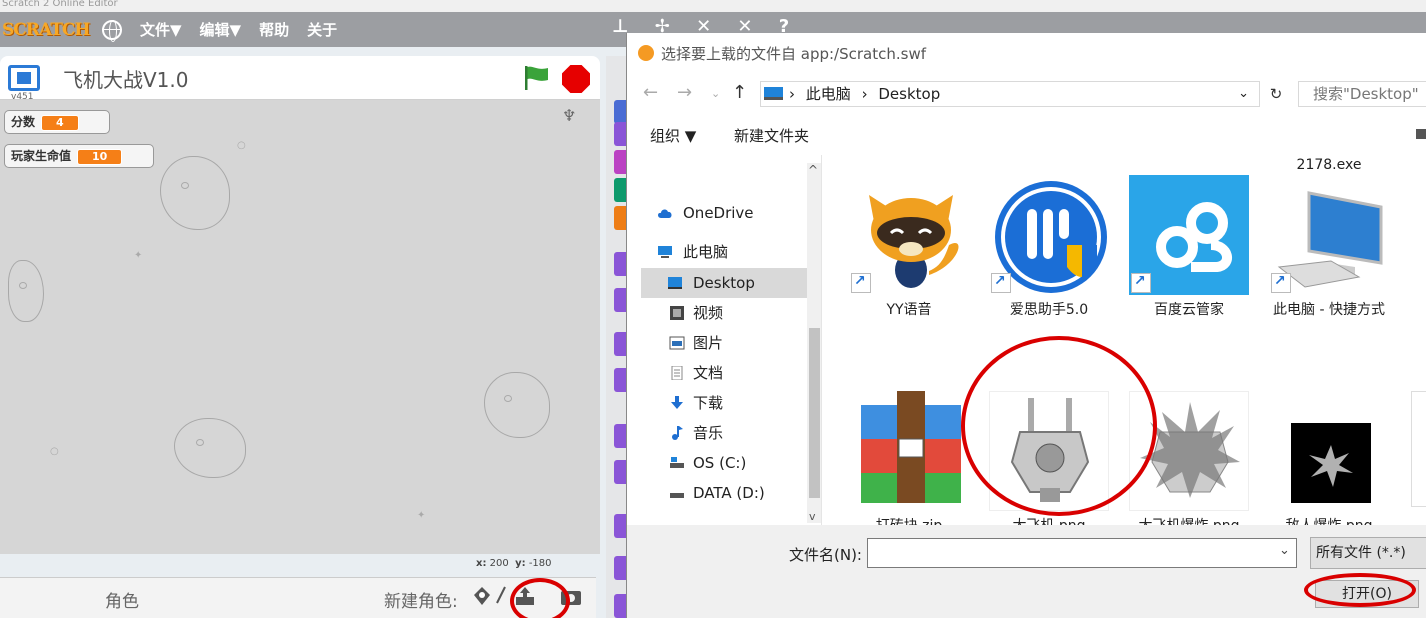 The height and width of the screenshot is (618, 1426). I want to click on paint-new-sprite-icon, so click(501, 596).